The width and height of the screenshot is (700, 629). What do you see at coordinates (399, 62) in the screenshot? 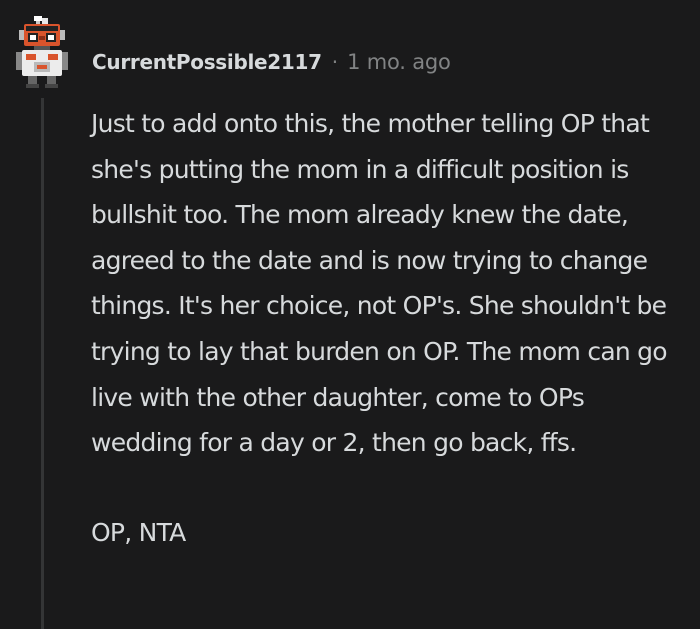
I see `comment-timestamp: 1 mo. ago` at bounding box center [399, 62].